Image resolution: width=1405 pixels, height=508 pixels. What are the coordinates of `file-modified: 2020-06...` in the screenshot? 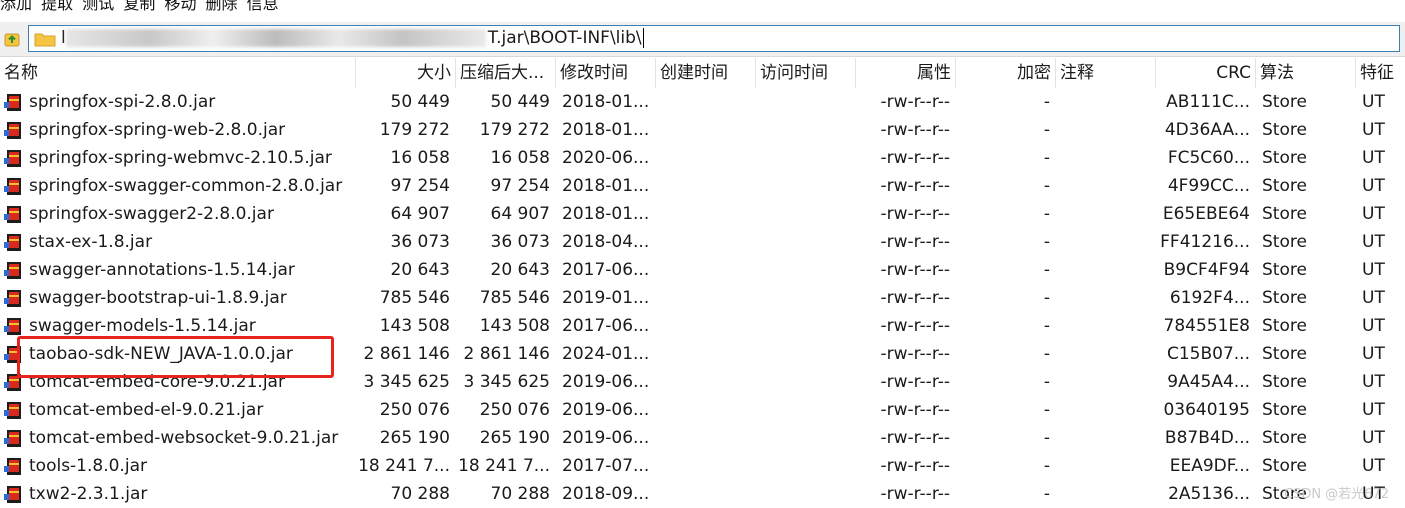 It's located at (606, 158).